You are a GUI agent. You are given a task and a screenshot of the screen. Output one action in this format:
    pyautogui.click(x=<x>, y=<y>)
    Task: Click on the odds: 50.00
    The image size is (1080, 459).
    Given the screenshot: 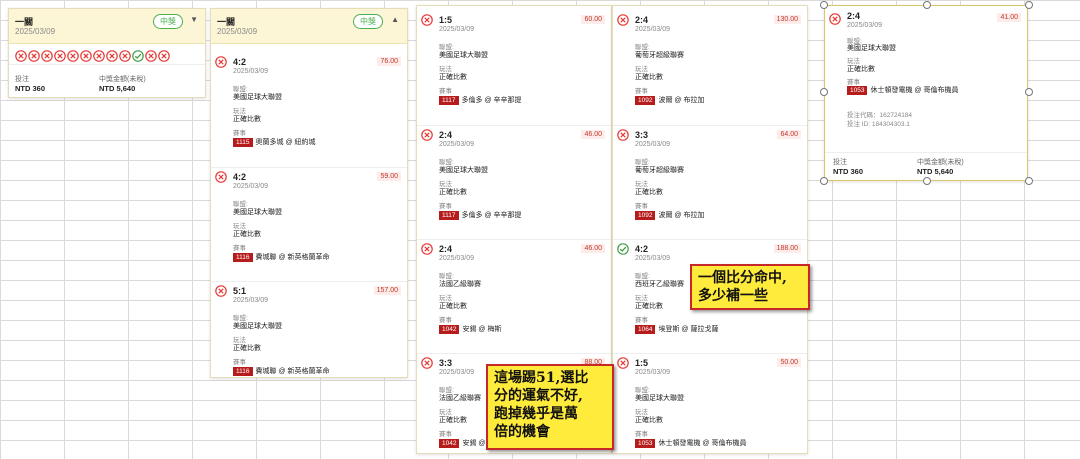 What is the action you would take?
    pyautogui.click(x=789, y=362)
    